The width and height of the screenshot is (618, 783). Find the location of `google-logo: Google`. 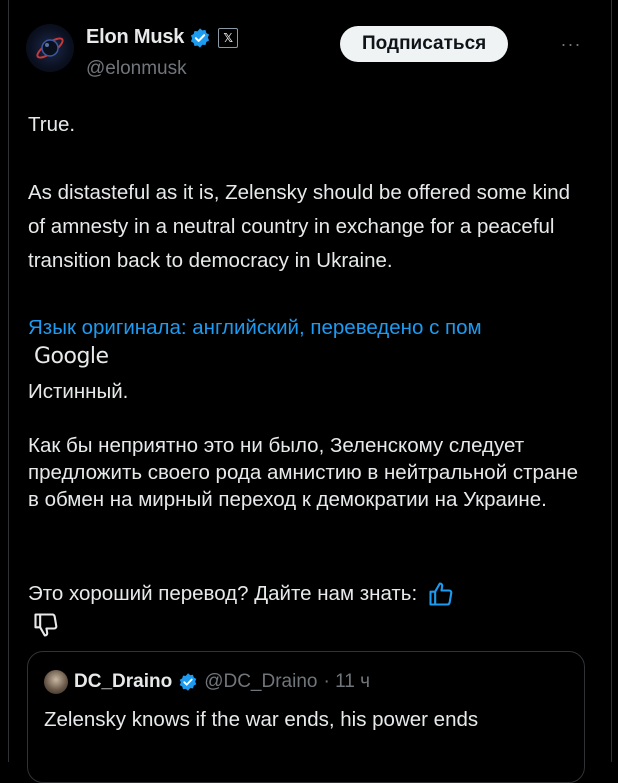

google-logo: Google is located at coordinates (71, 356).